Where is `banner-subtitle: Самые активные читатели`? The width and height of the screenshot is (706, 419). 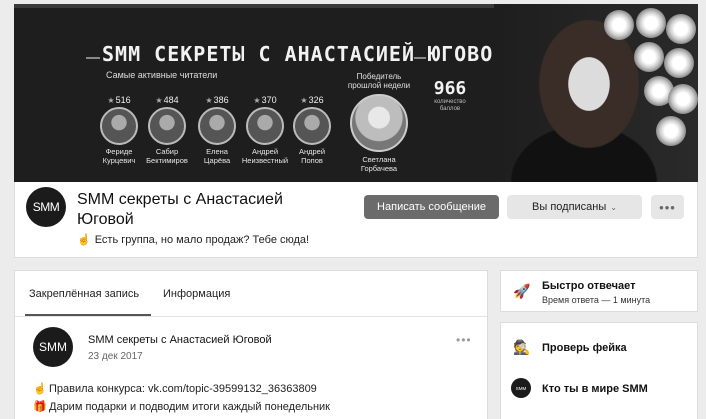 banner-subtitle: Самые активные читатели is located at coordinates (162, 75).